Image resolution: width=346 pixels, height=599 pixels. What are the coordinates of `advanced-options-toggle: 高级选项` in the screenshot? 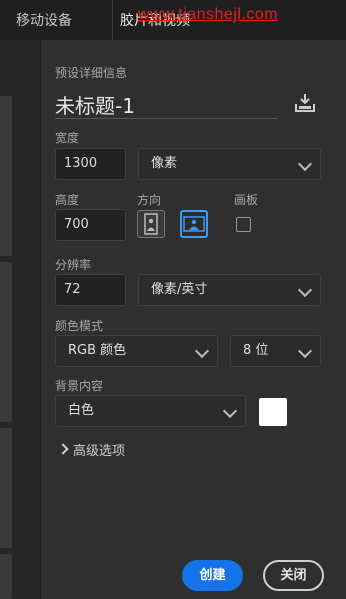 It's located at (99, 449).